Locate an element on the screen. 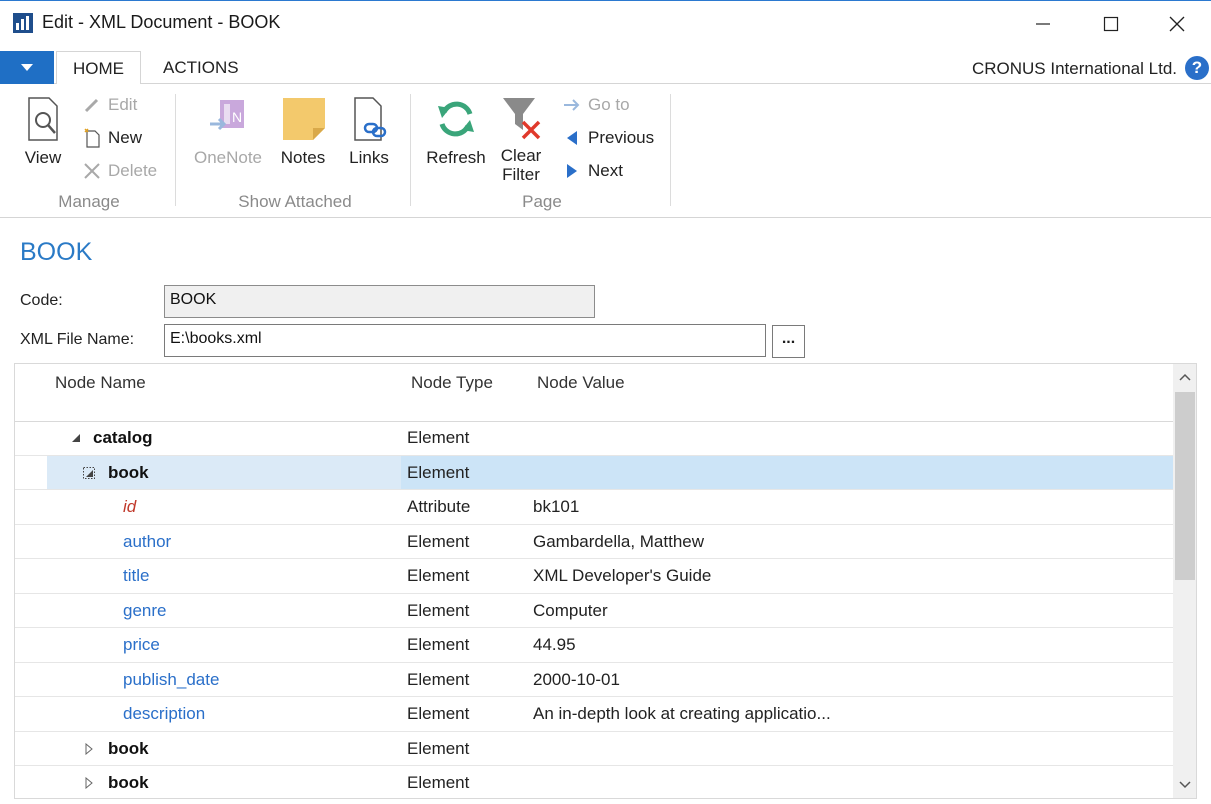  links-label: Links is located at coordinates (369, 157).